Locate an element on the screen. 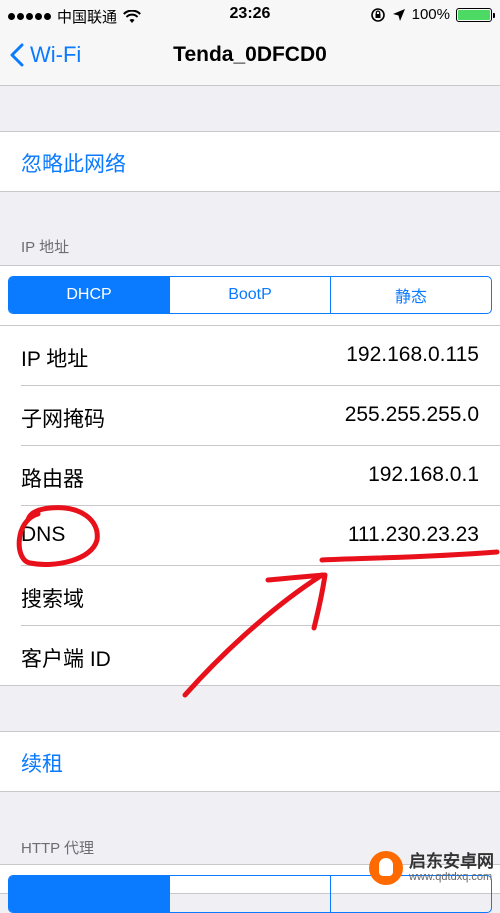  dns-circle-annotation is located at coordinates (58, 536).